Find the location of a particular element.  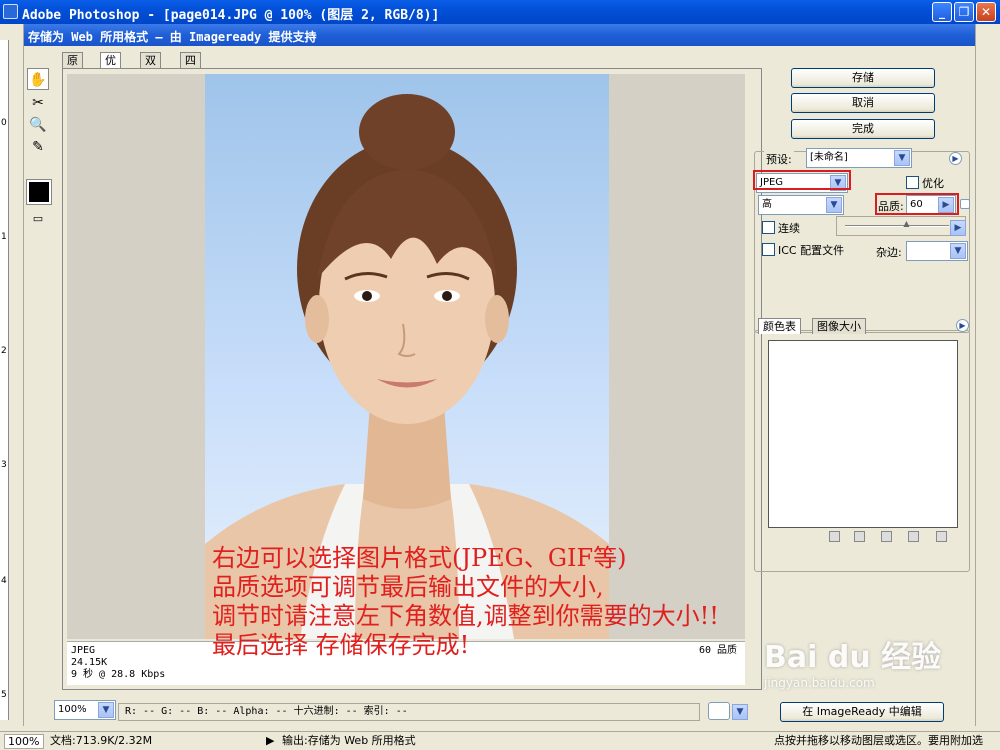

preset-select: [未命名] ▼ is located at coordinates (859, 158).